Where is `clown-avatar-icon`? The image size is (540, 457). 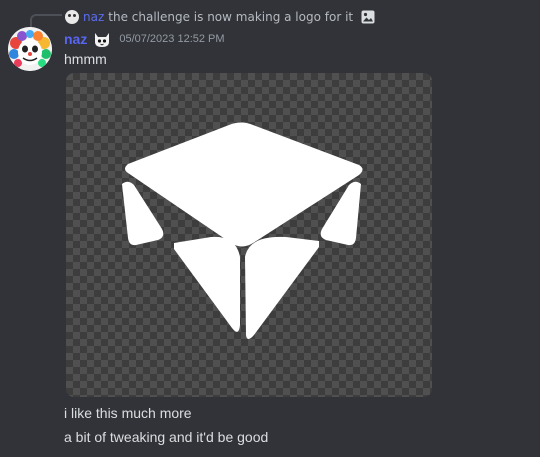
clown-avatar-icon is located at coordinates (30, 49).